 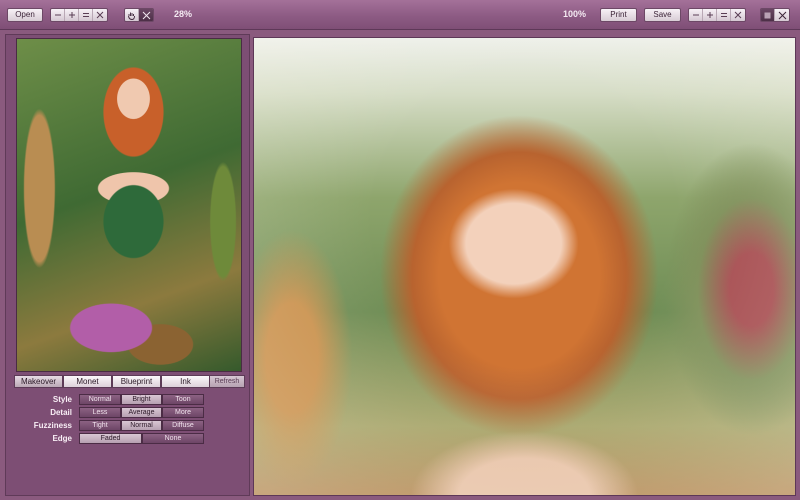 I want to click on effect-tabs: Makeover Monet Blueprint Ink, so click(x=112, y=381).